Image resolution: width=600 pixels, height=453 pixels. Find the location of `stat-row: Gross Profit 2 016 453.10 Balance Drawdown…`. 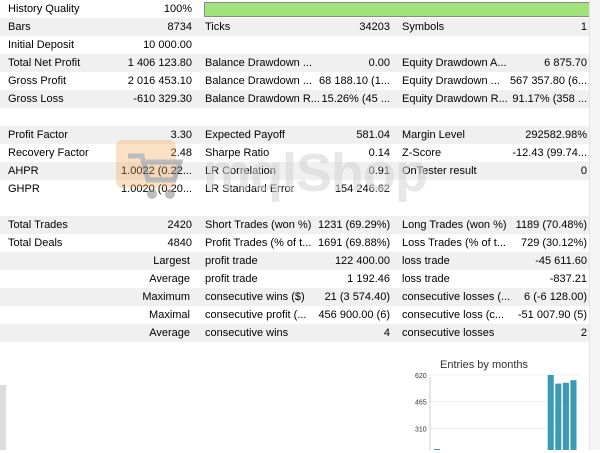

stat-row: Gross Profit 2 016 453.10 Balance Drawdown… is located at coordinates (300, 81).